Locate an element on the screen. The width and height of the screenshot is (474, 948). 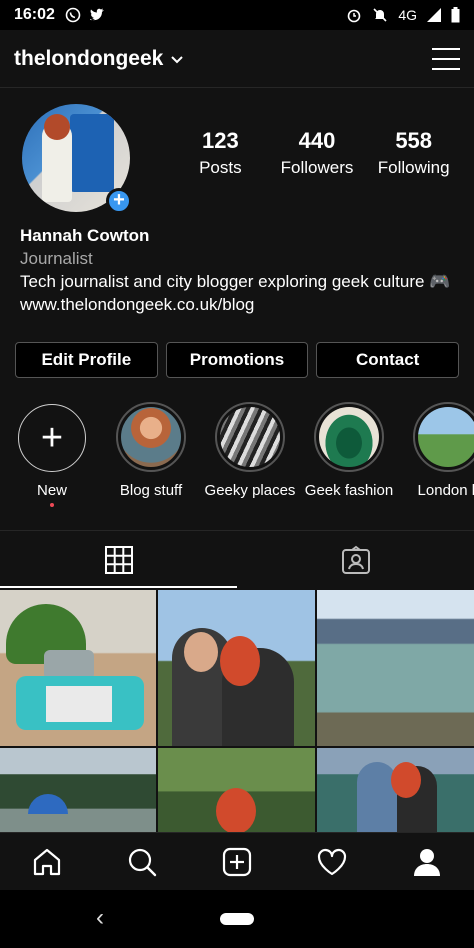
highlight-blog-stuff: Blog stuff is located at coordinates (151, 449).